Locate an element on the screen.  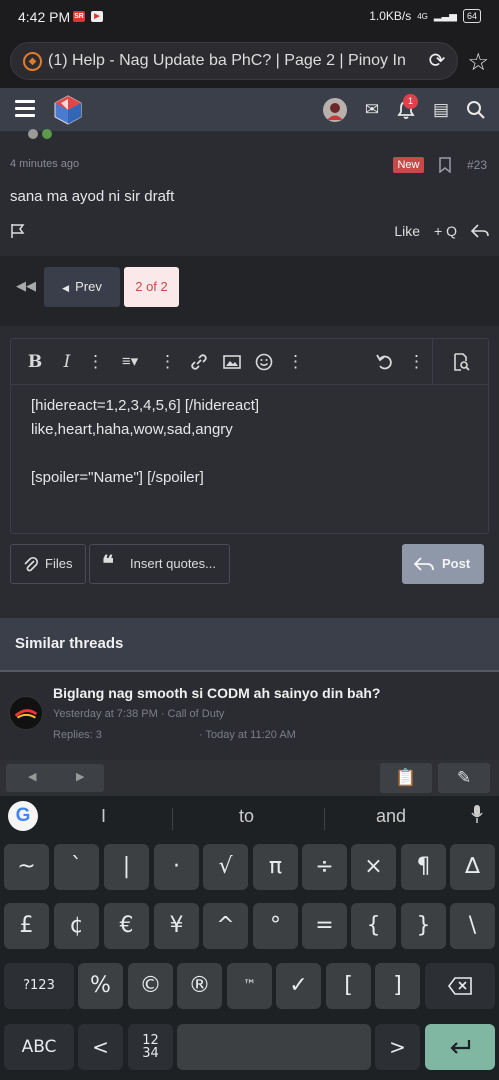
more-text-options-icon: ⋮ is located at coordinates (95, 362).